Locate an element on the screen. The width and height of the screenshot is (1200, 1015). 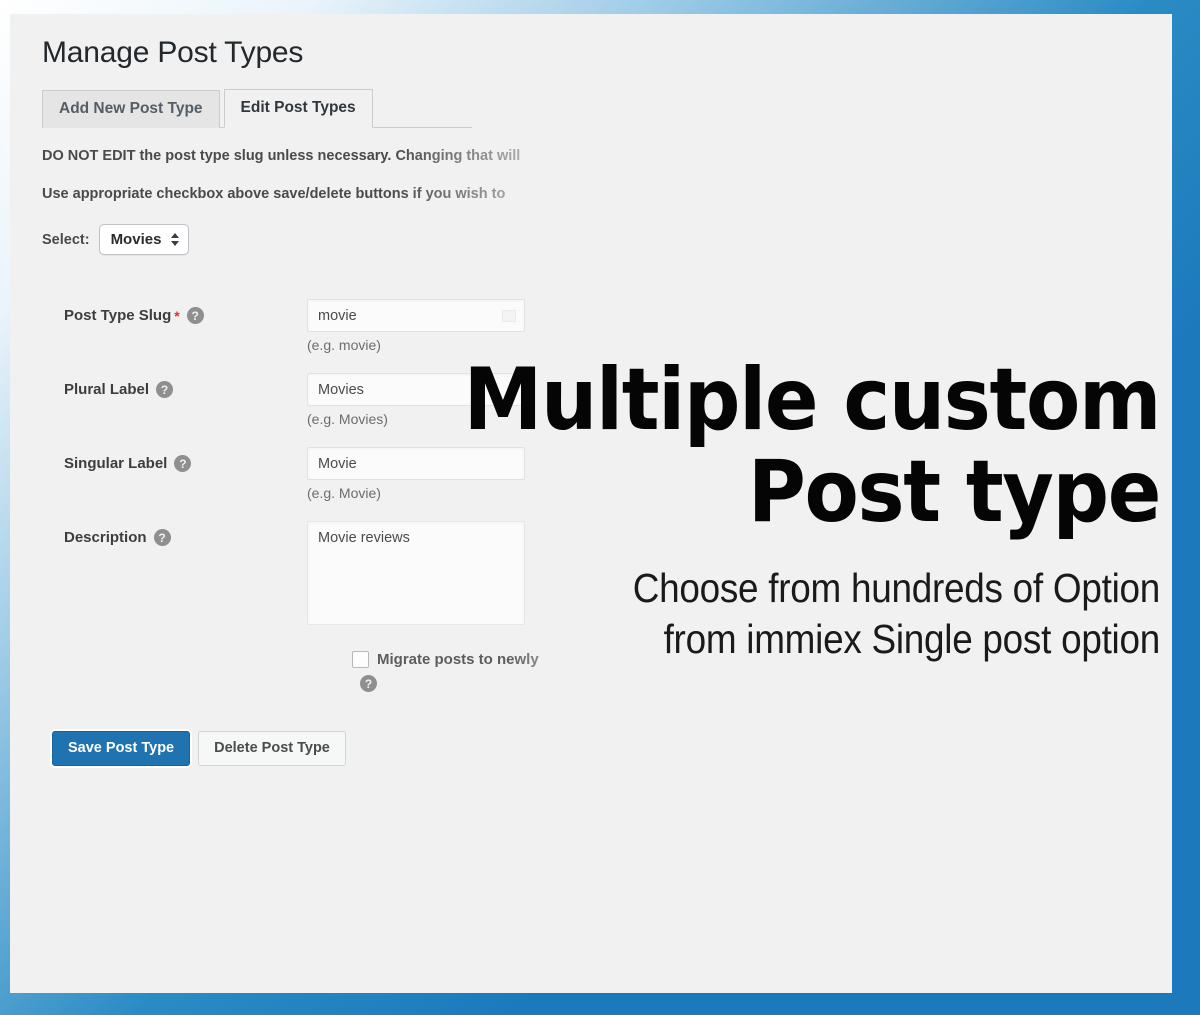
post-type-slug-value: movie is located at coordinates (337, 315).